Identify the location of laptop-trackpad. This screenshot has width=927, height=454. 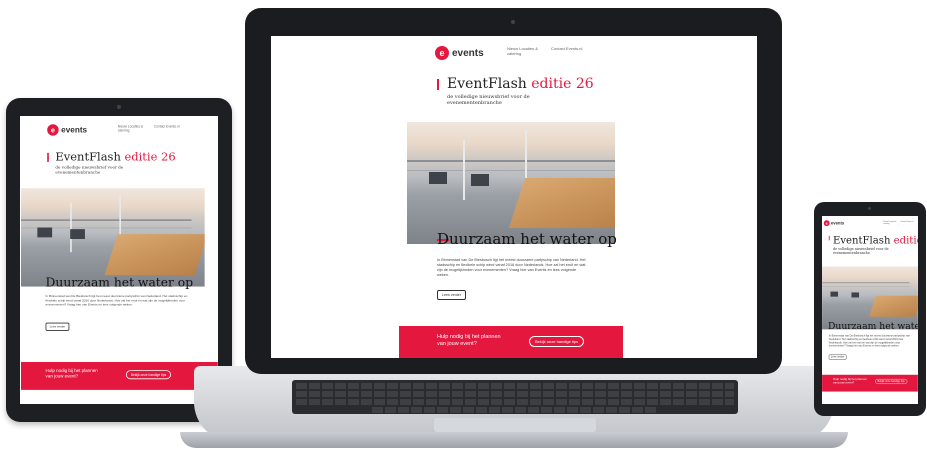
(515, 425).